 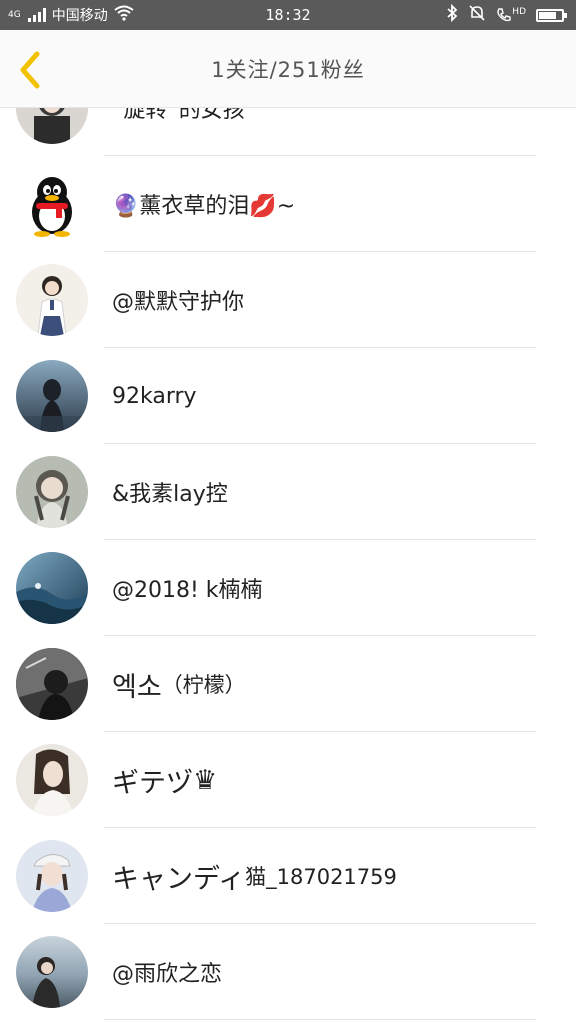 What do you see at coordinates (288, 972) in the screenshot?
I see `list-item: @雨欣之恋` at bounding box center [288, 972].